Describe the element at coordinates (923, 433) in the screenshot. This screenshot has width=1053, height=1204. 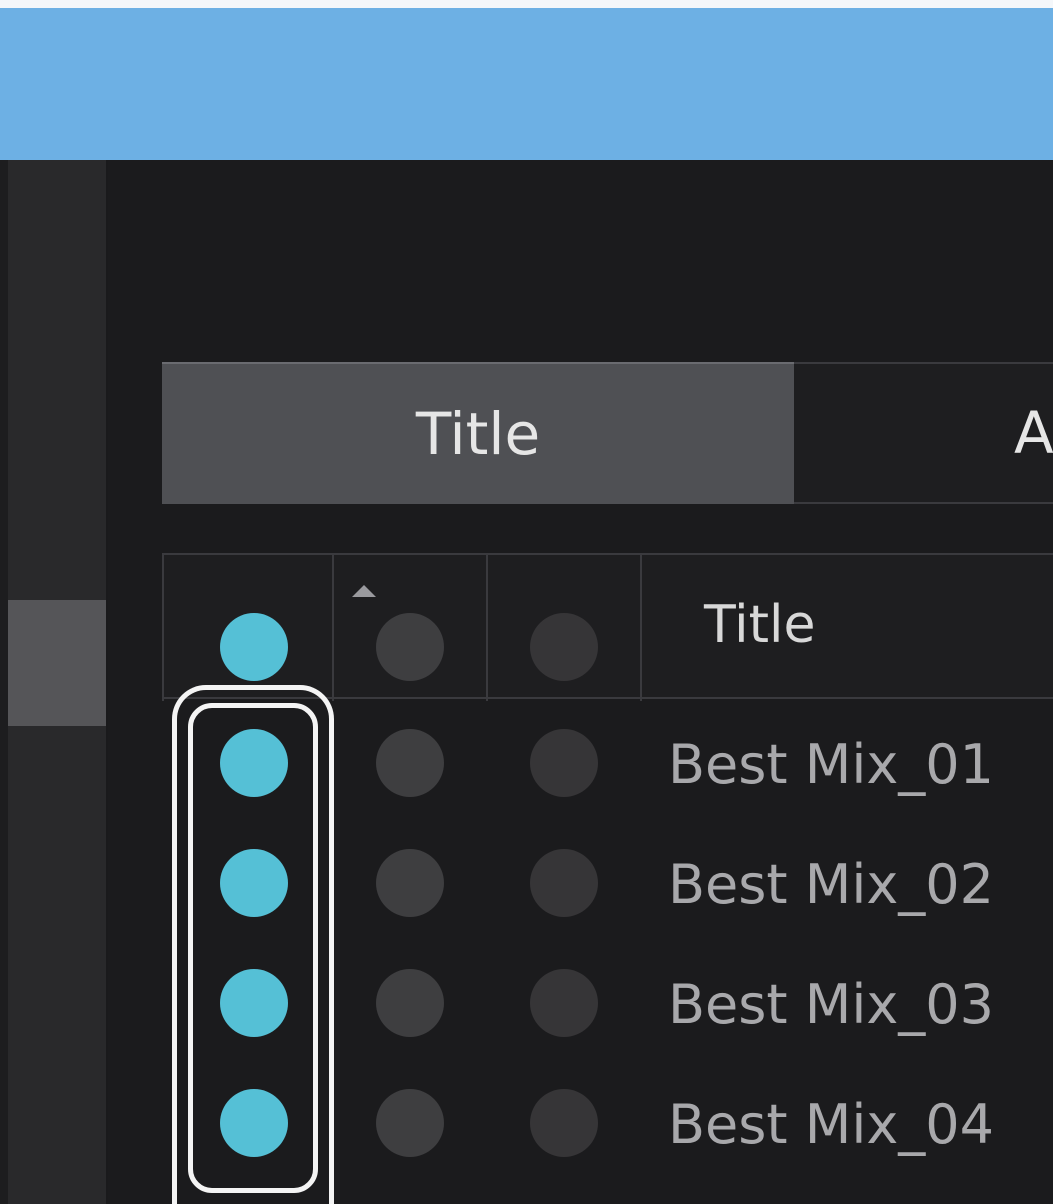
I see `tab-artist: A` at that location.